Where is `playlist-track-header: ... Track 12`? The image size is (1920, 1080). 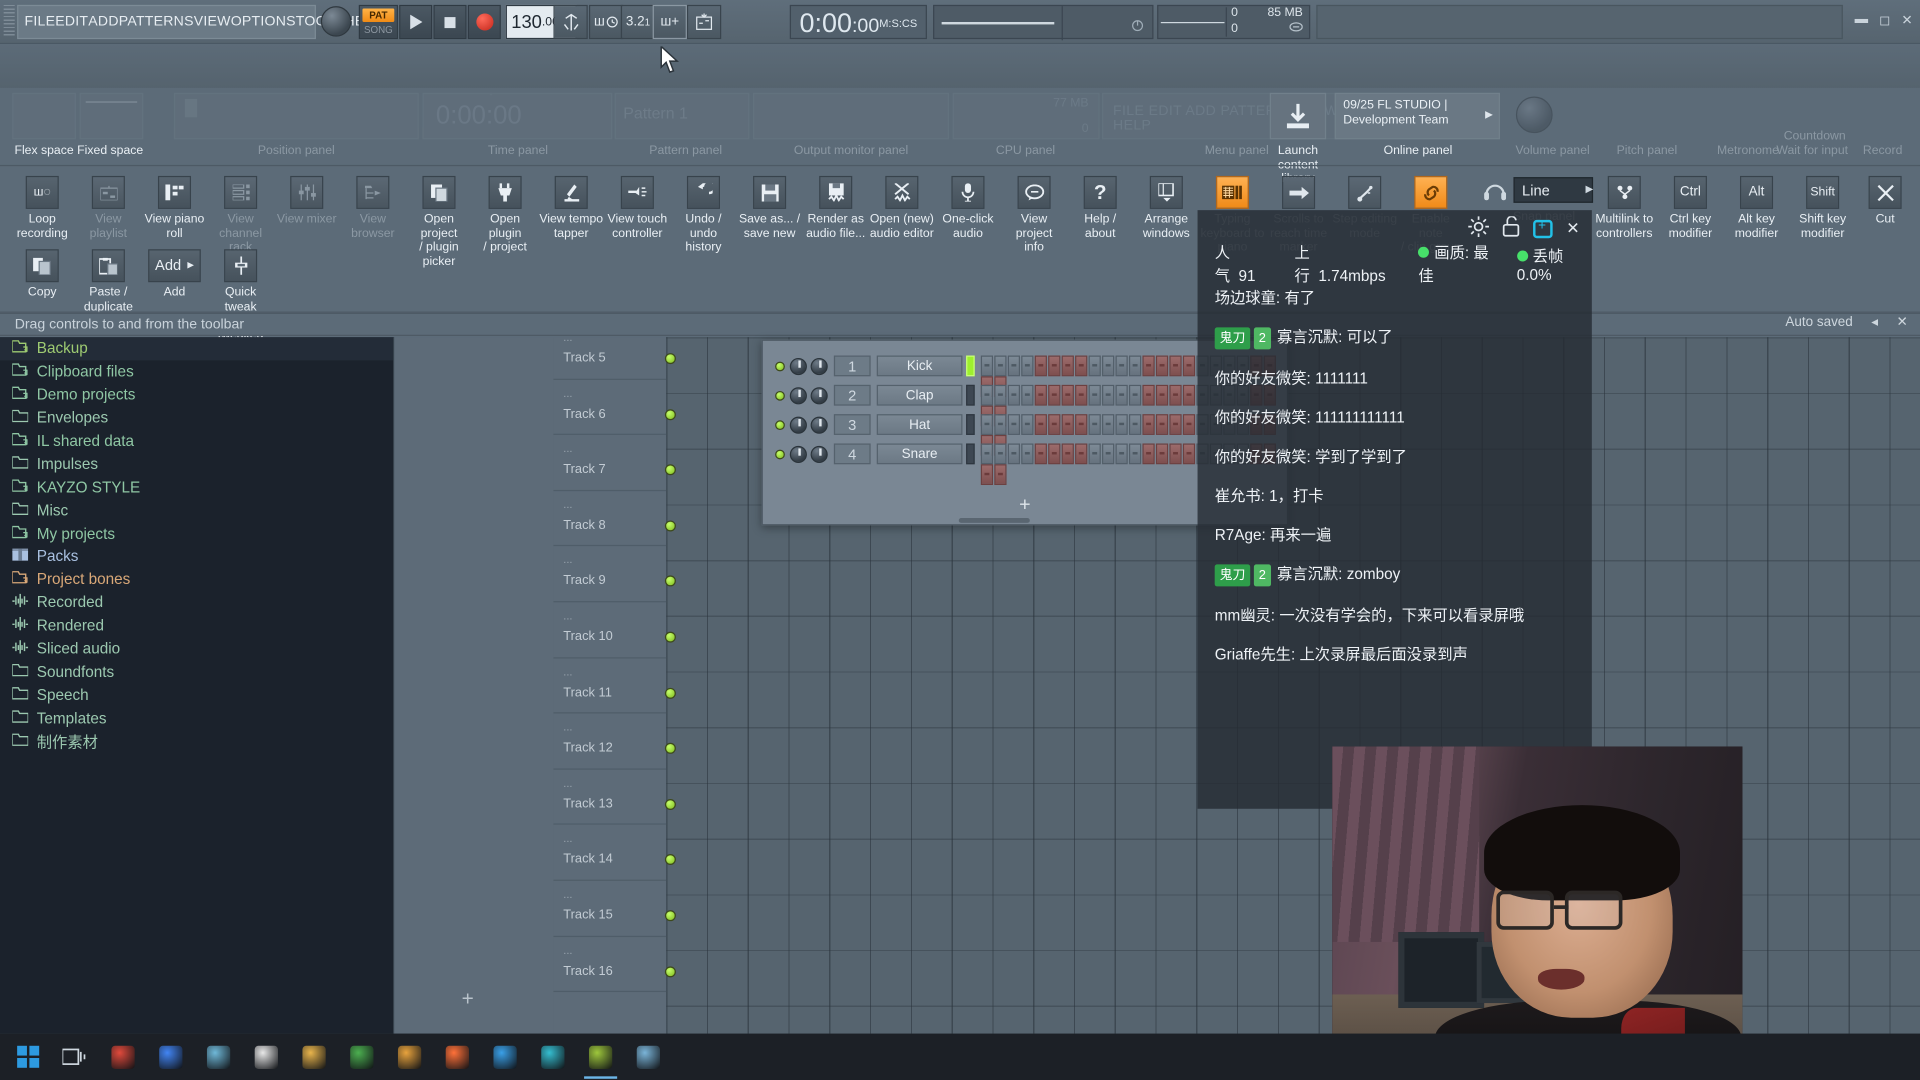 playlist-track-header: ... Track 12 is located at coordinates (614, 742).